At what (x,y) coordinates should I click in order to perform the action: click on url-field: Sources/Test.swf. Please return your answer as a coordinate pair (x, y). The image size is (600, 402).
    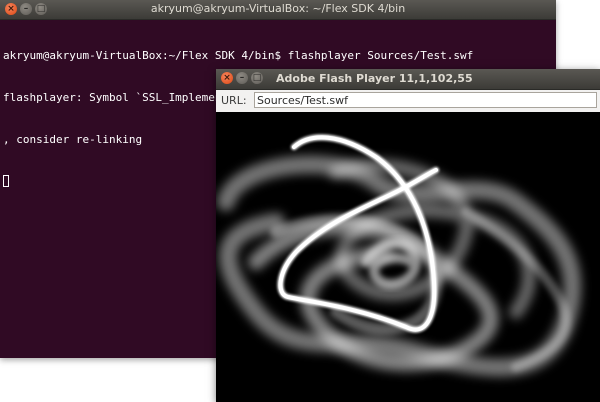
    Looking at the image, I should click on (425, 100).